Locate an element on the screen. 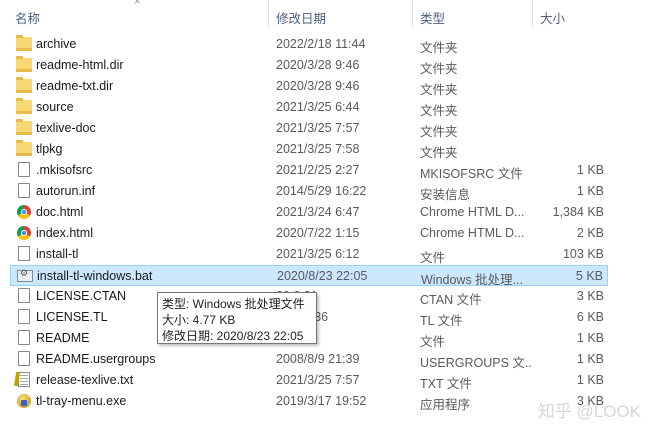 Image resolution: width=657 pixels, height=436 pixels. file-row: install-tl 2021/3/25 6:12 文件 103 KB is located at coordinates (309, 254).